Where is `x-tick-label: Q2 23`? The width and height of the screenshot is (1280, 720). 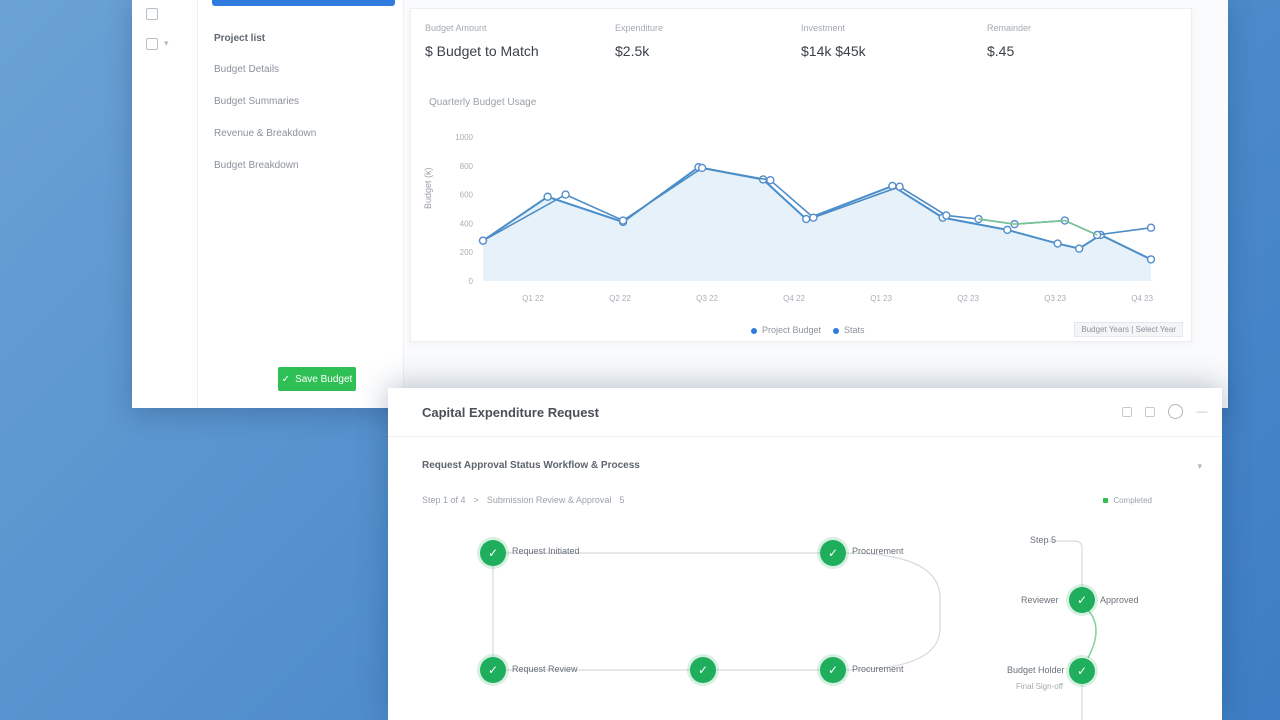 x-tick-label: Q2 23 is located at coordinates (968, 298).